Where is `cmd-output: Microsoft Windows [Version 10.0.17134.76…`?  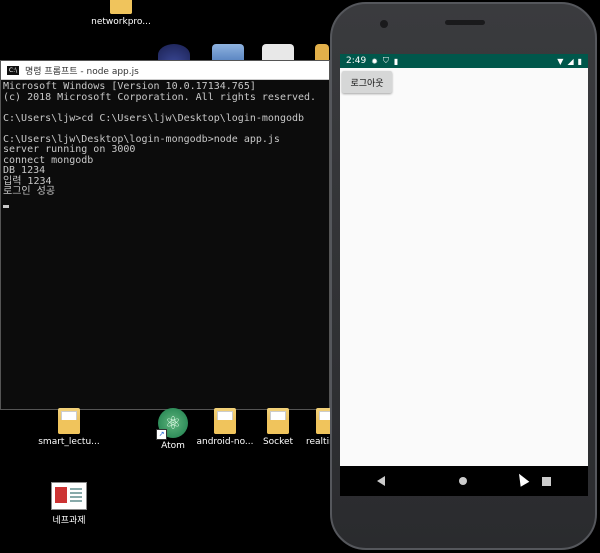 cmd-output: Microsoft Windows [Version 10.0.17134.76… is located at coordinates (165, 145).